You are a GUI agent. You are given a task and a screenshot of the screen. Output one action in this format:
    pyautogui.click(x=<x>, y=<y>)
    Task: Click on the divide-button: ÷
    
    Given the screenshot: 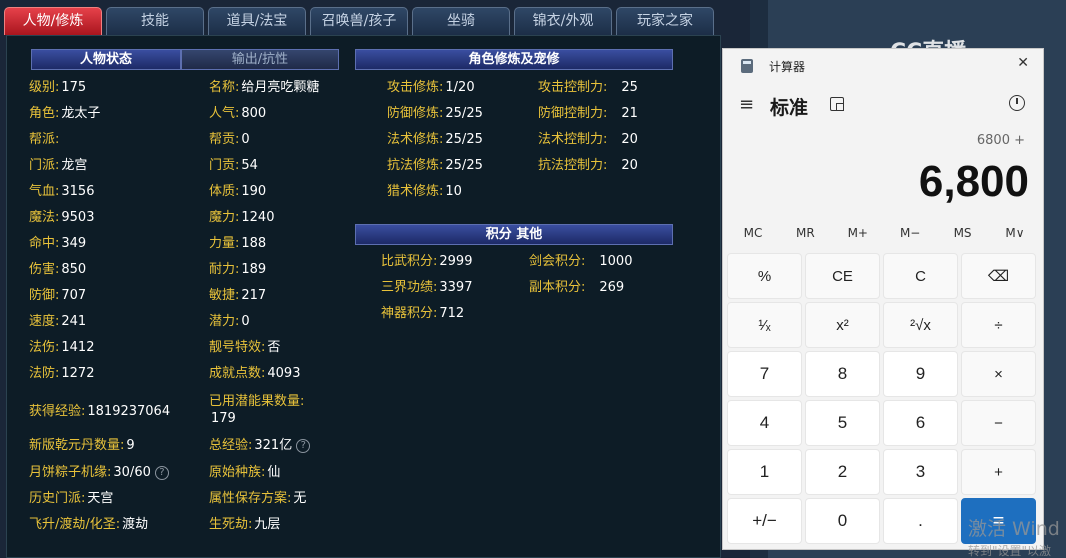 What is the action you would take?
    pyautogui.click(x=998, y=325)
    